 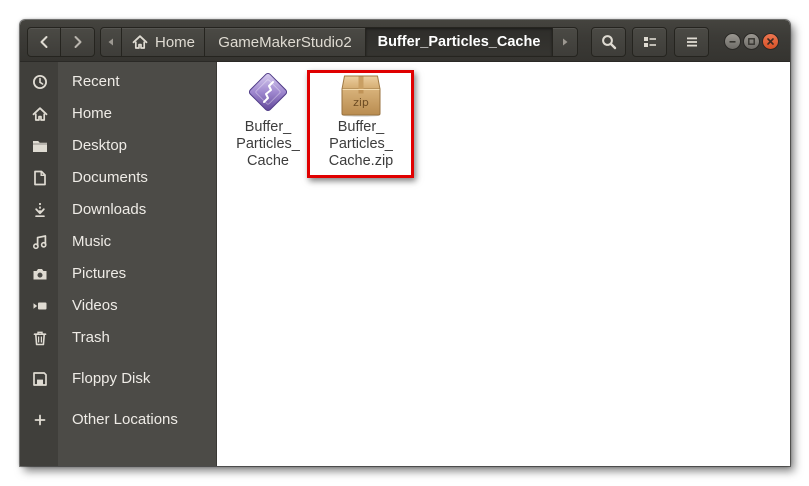 What do you see at coordinates (40, 242) in the screenshot?
I see `music-icon` at bounding box center [40, 242].